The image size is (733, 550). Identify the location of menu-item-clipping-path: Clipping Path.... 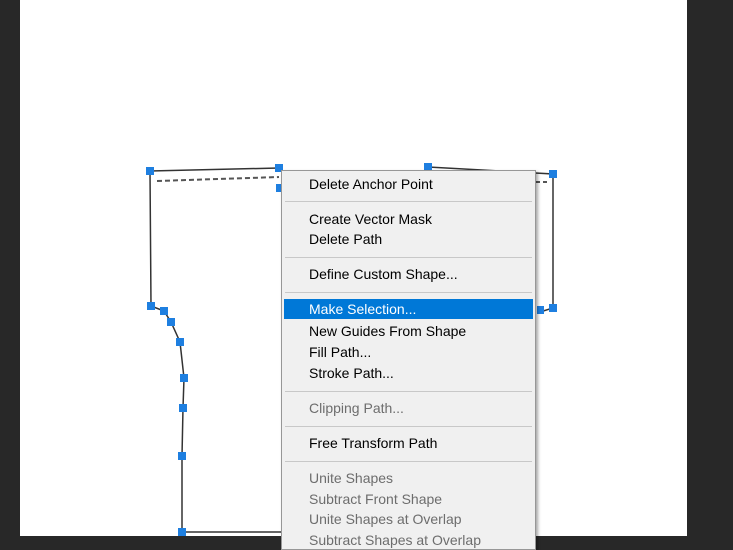
(356, 408).